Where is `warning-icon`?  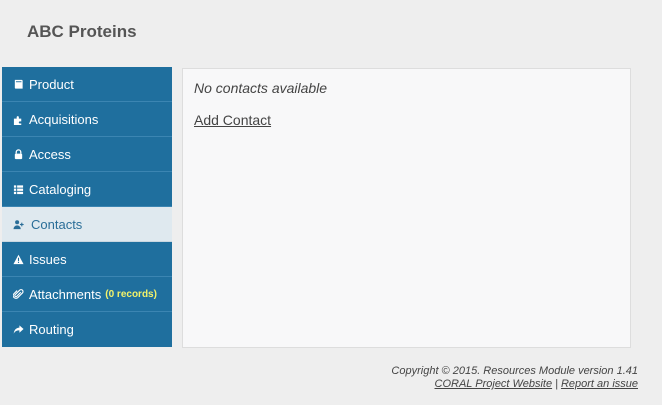
warning-icon is located at coordinates (18, 259).